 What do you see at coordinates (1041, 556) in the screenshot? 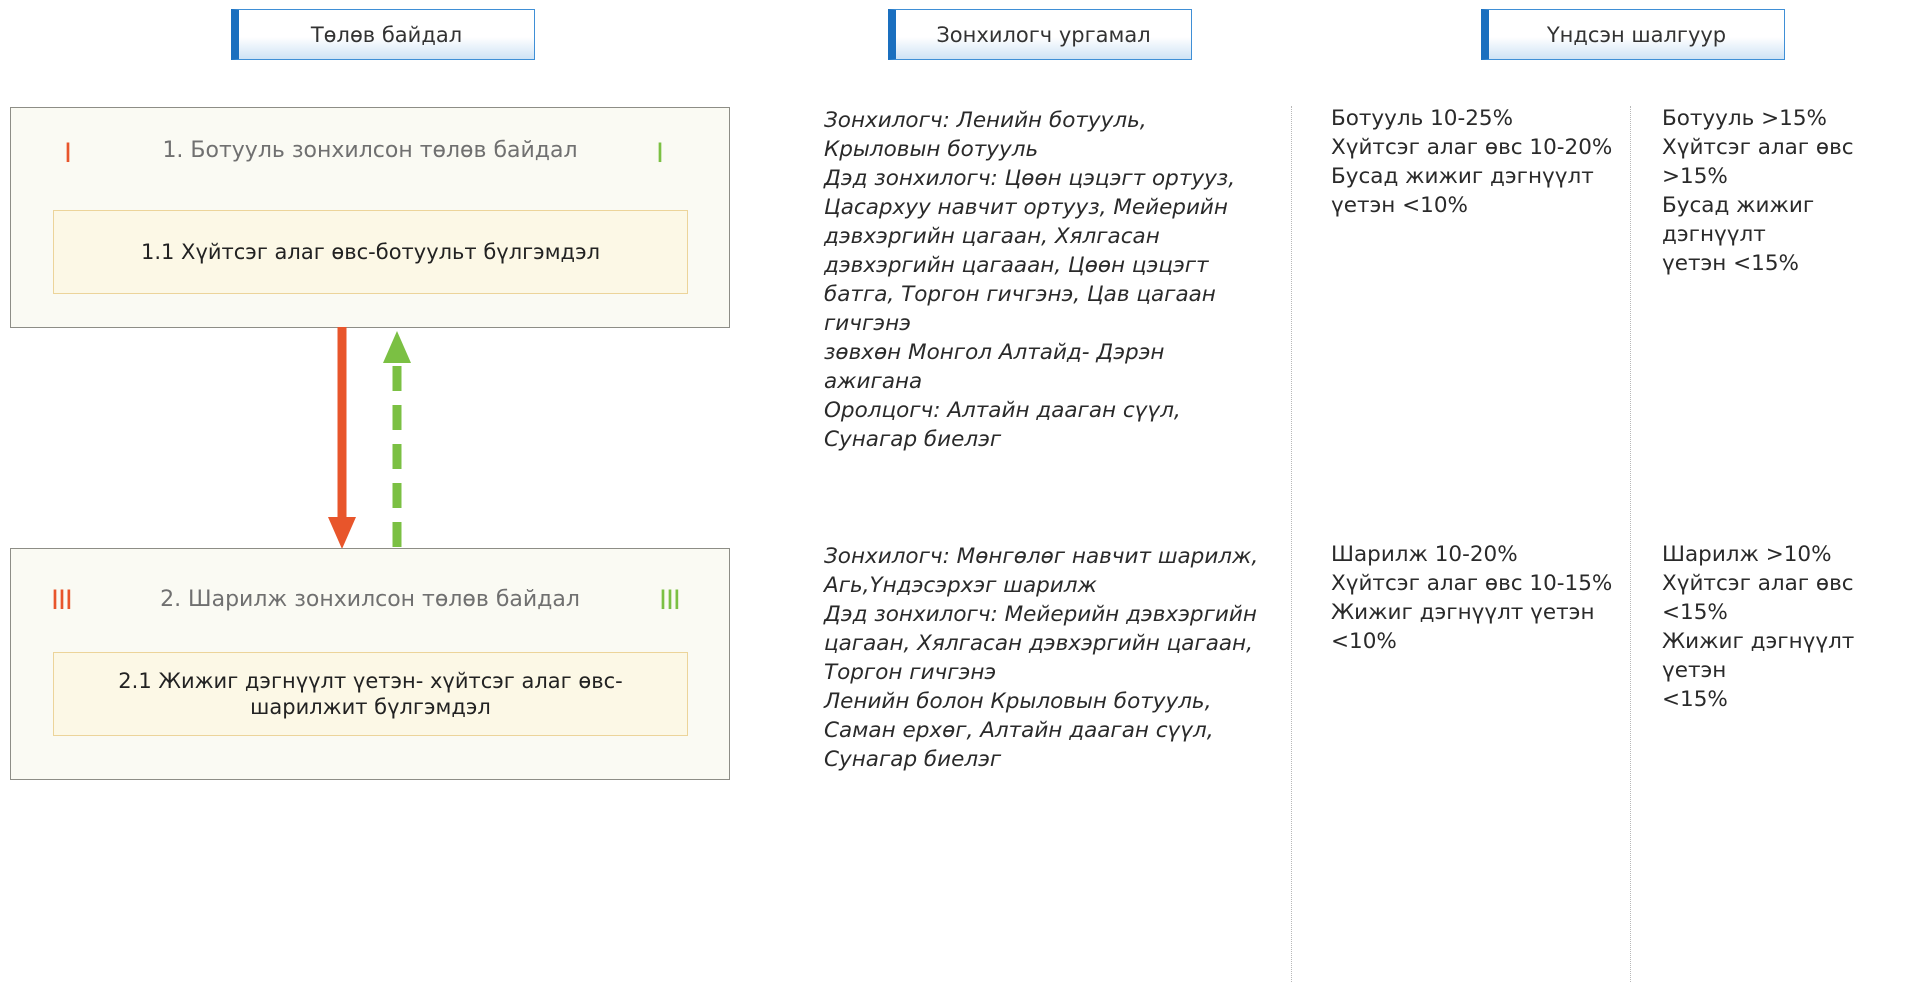
I see `plant-line: Зонхилогч: Мөнгөлөг навчит шарилж,` at bounding box center [1041, 556].